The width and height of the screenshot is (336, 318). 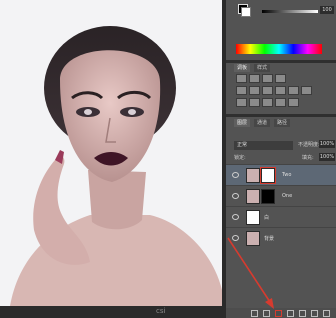 What do you see at coordinates (293, 102) in the screenshot?
I see `selective-color-icon` at bounding box center [293, 102].